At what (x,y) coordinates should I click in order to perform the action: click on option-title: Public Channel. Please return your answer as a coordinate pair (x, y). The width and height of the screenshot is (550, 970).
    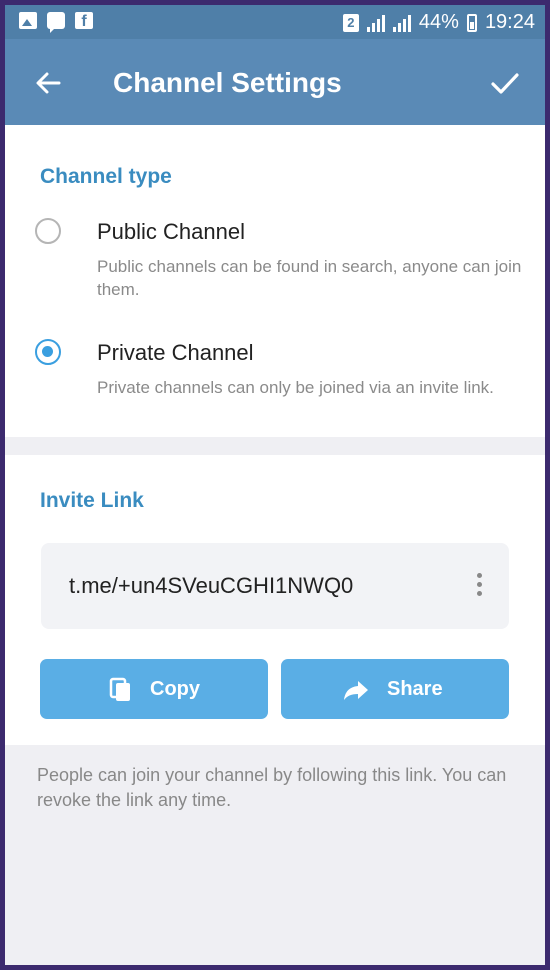
    Looking at the image, I should click on (171, 231).